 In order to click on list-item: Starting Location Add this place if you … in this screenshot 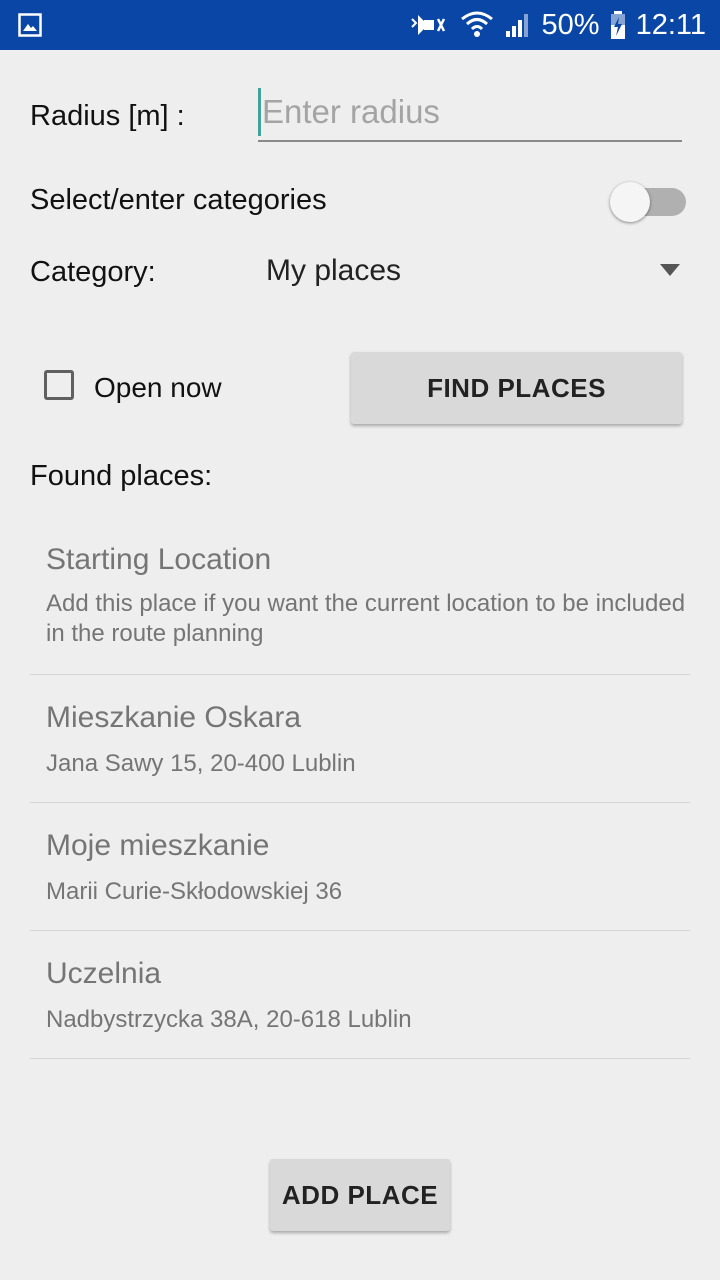, I will do `click(360, 600)`.